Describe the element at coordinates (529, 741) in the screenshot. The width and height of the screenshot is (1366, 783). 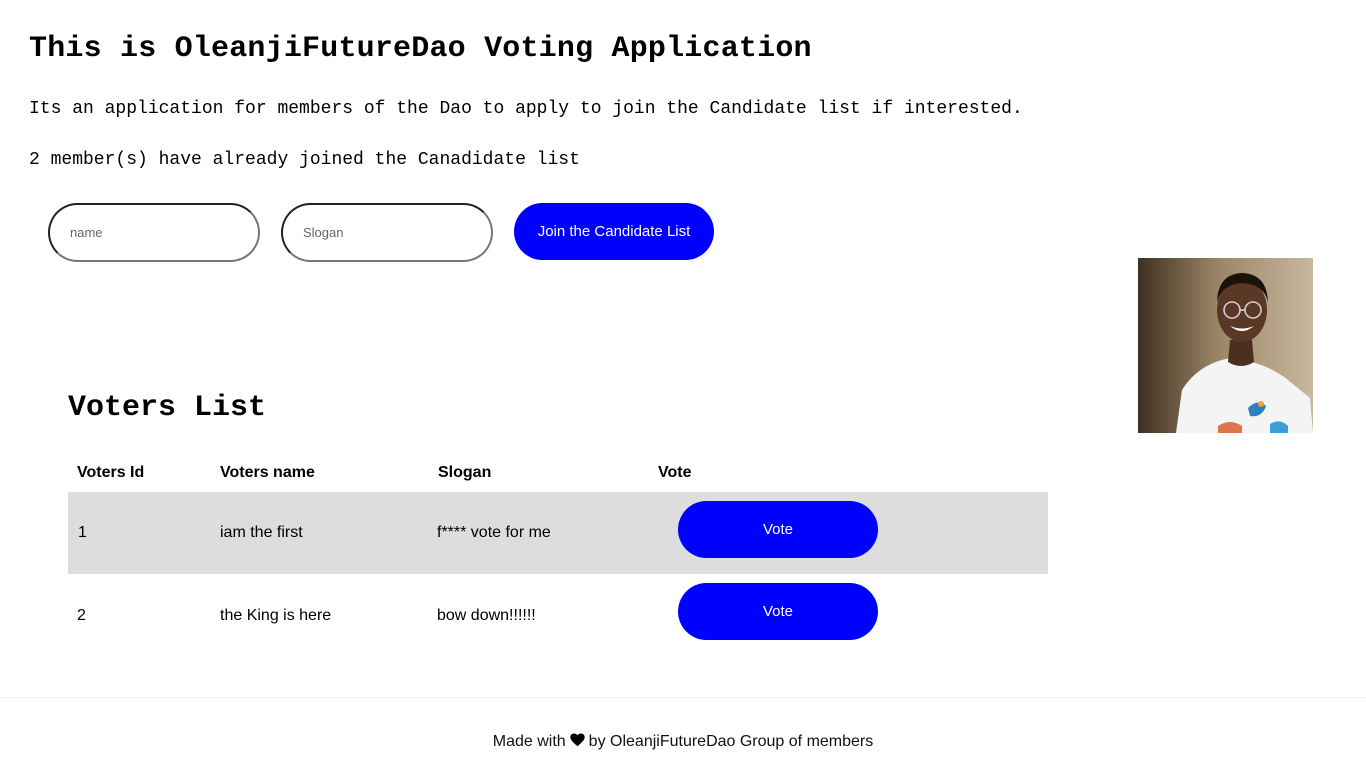
I see `footer-prefix: Made with` at that location.